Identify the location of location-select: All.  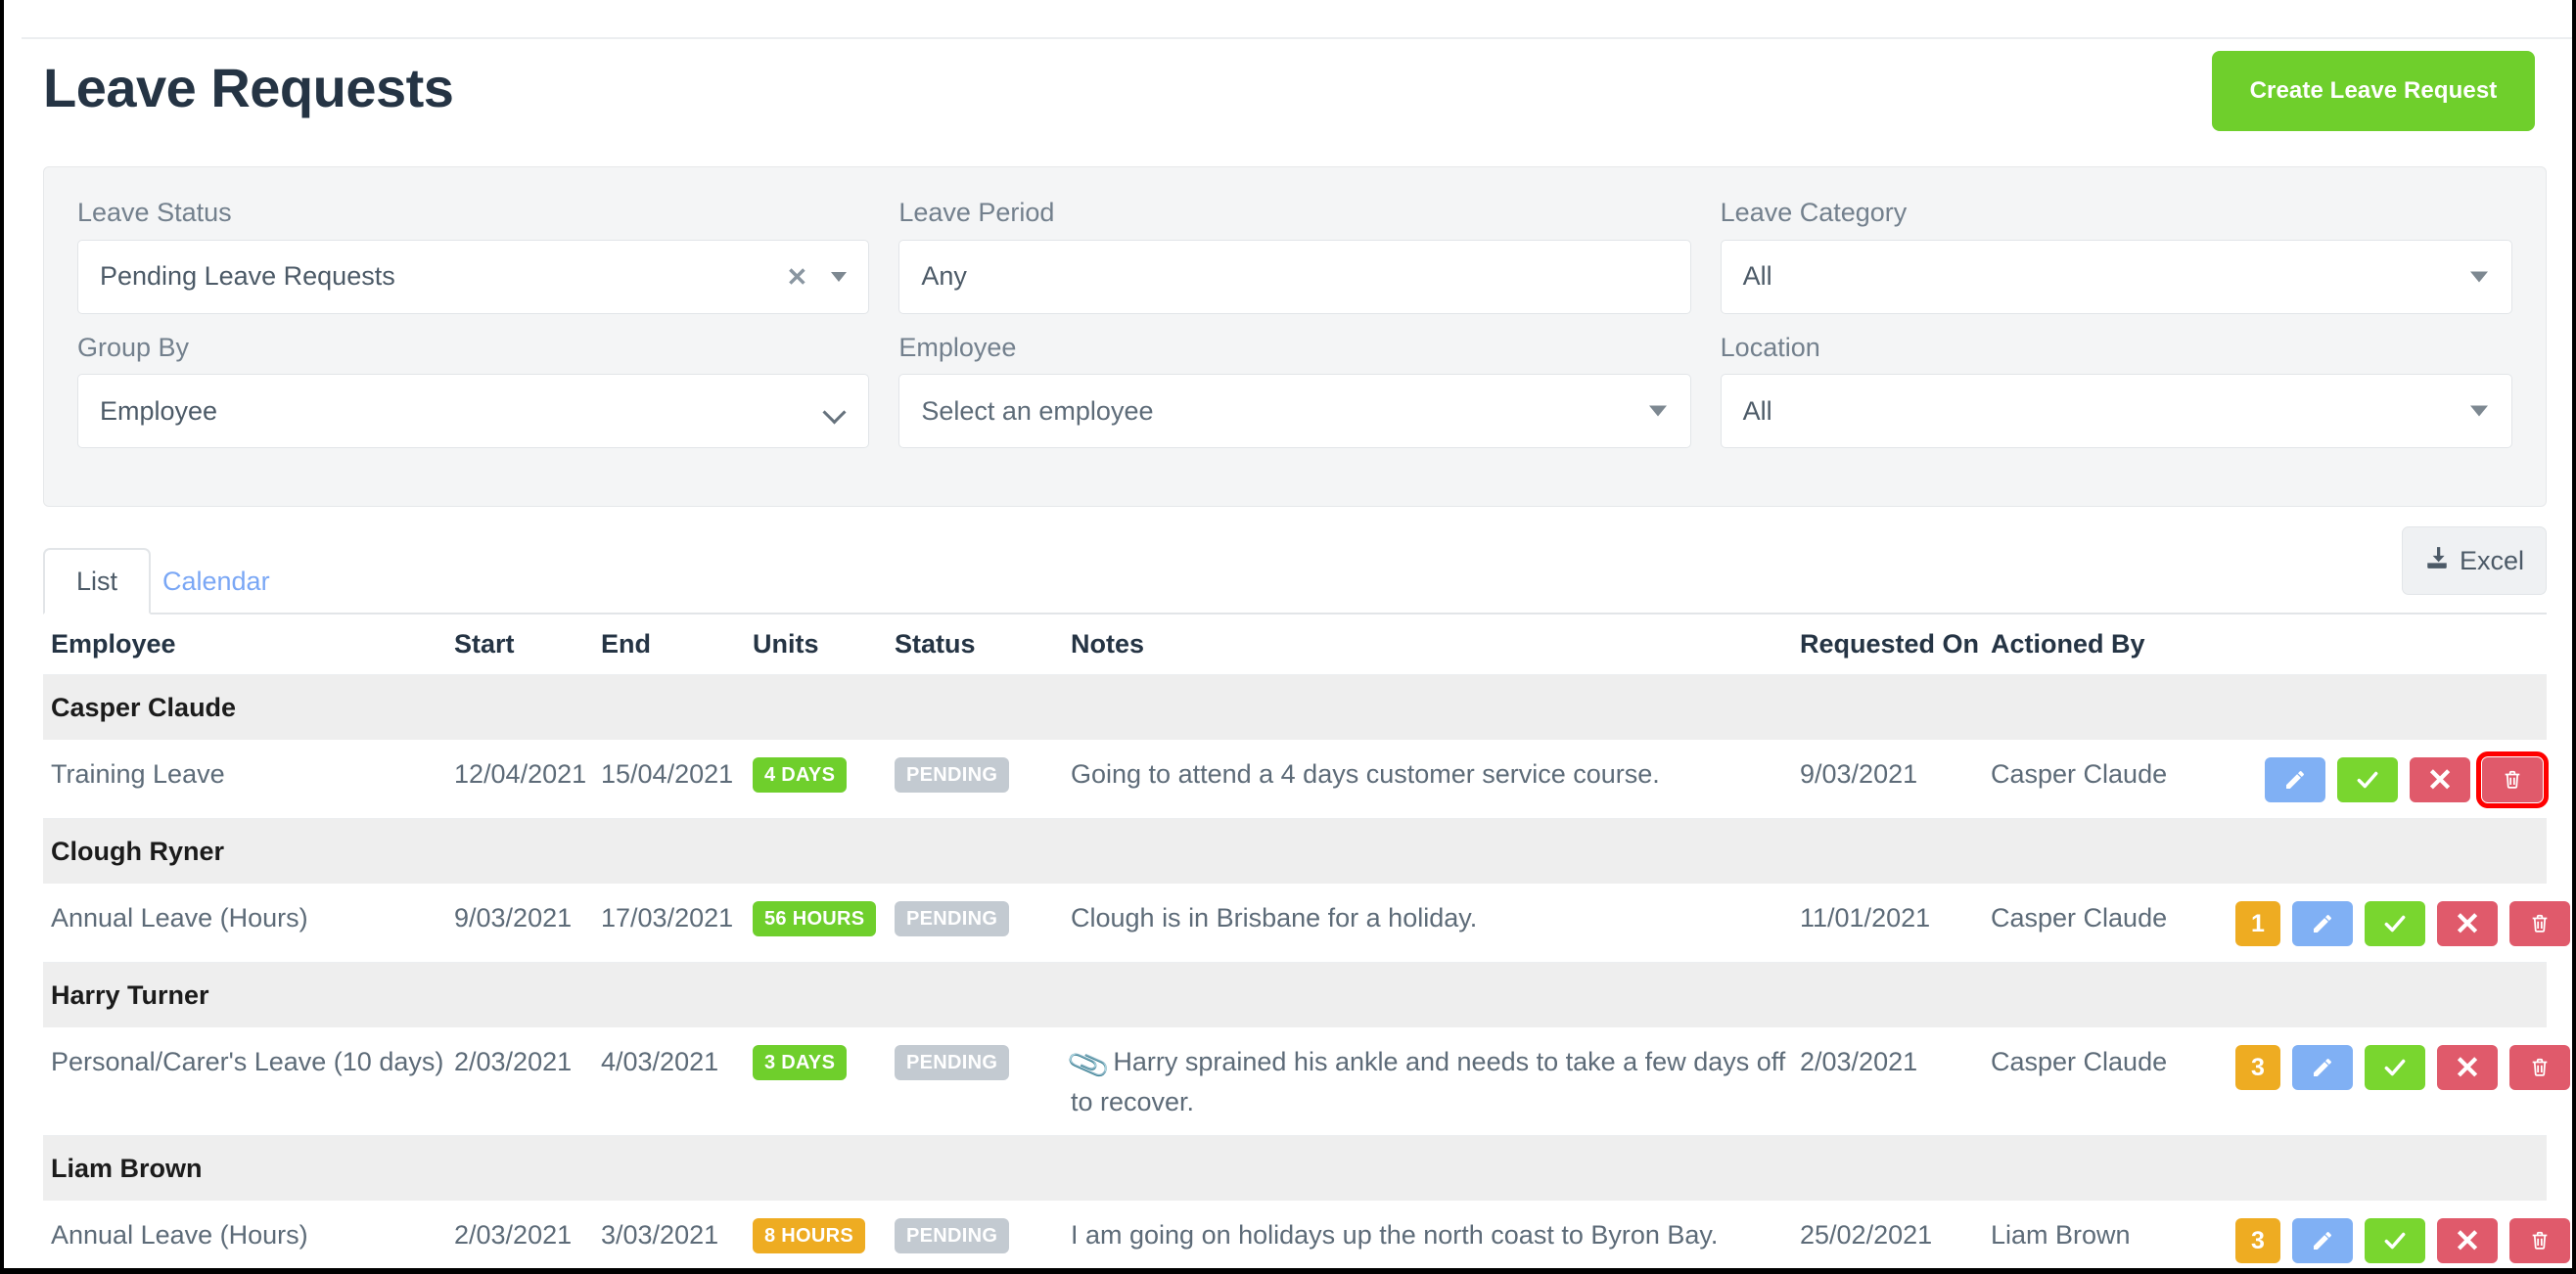
(2116, 411).